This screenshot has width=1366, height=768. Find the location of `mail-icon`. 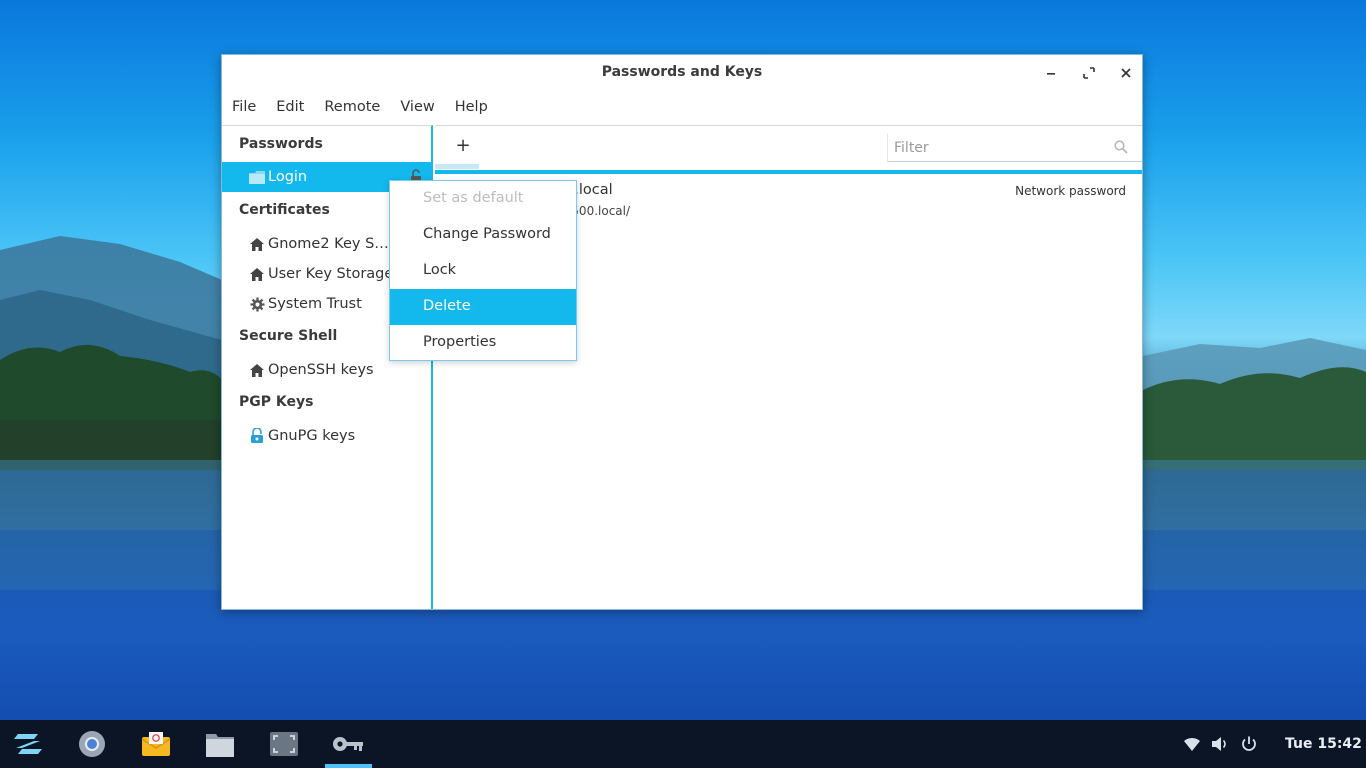

mail-icon is located at coordinates (156, 744).